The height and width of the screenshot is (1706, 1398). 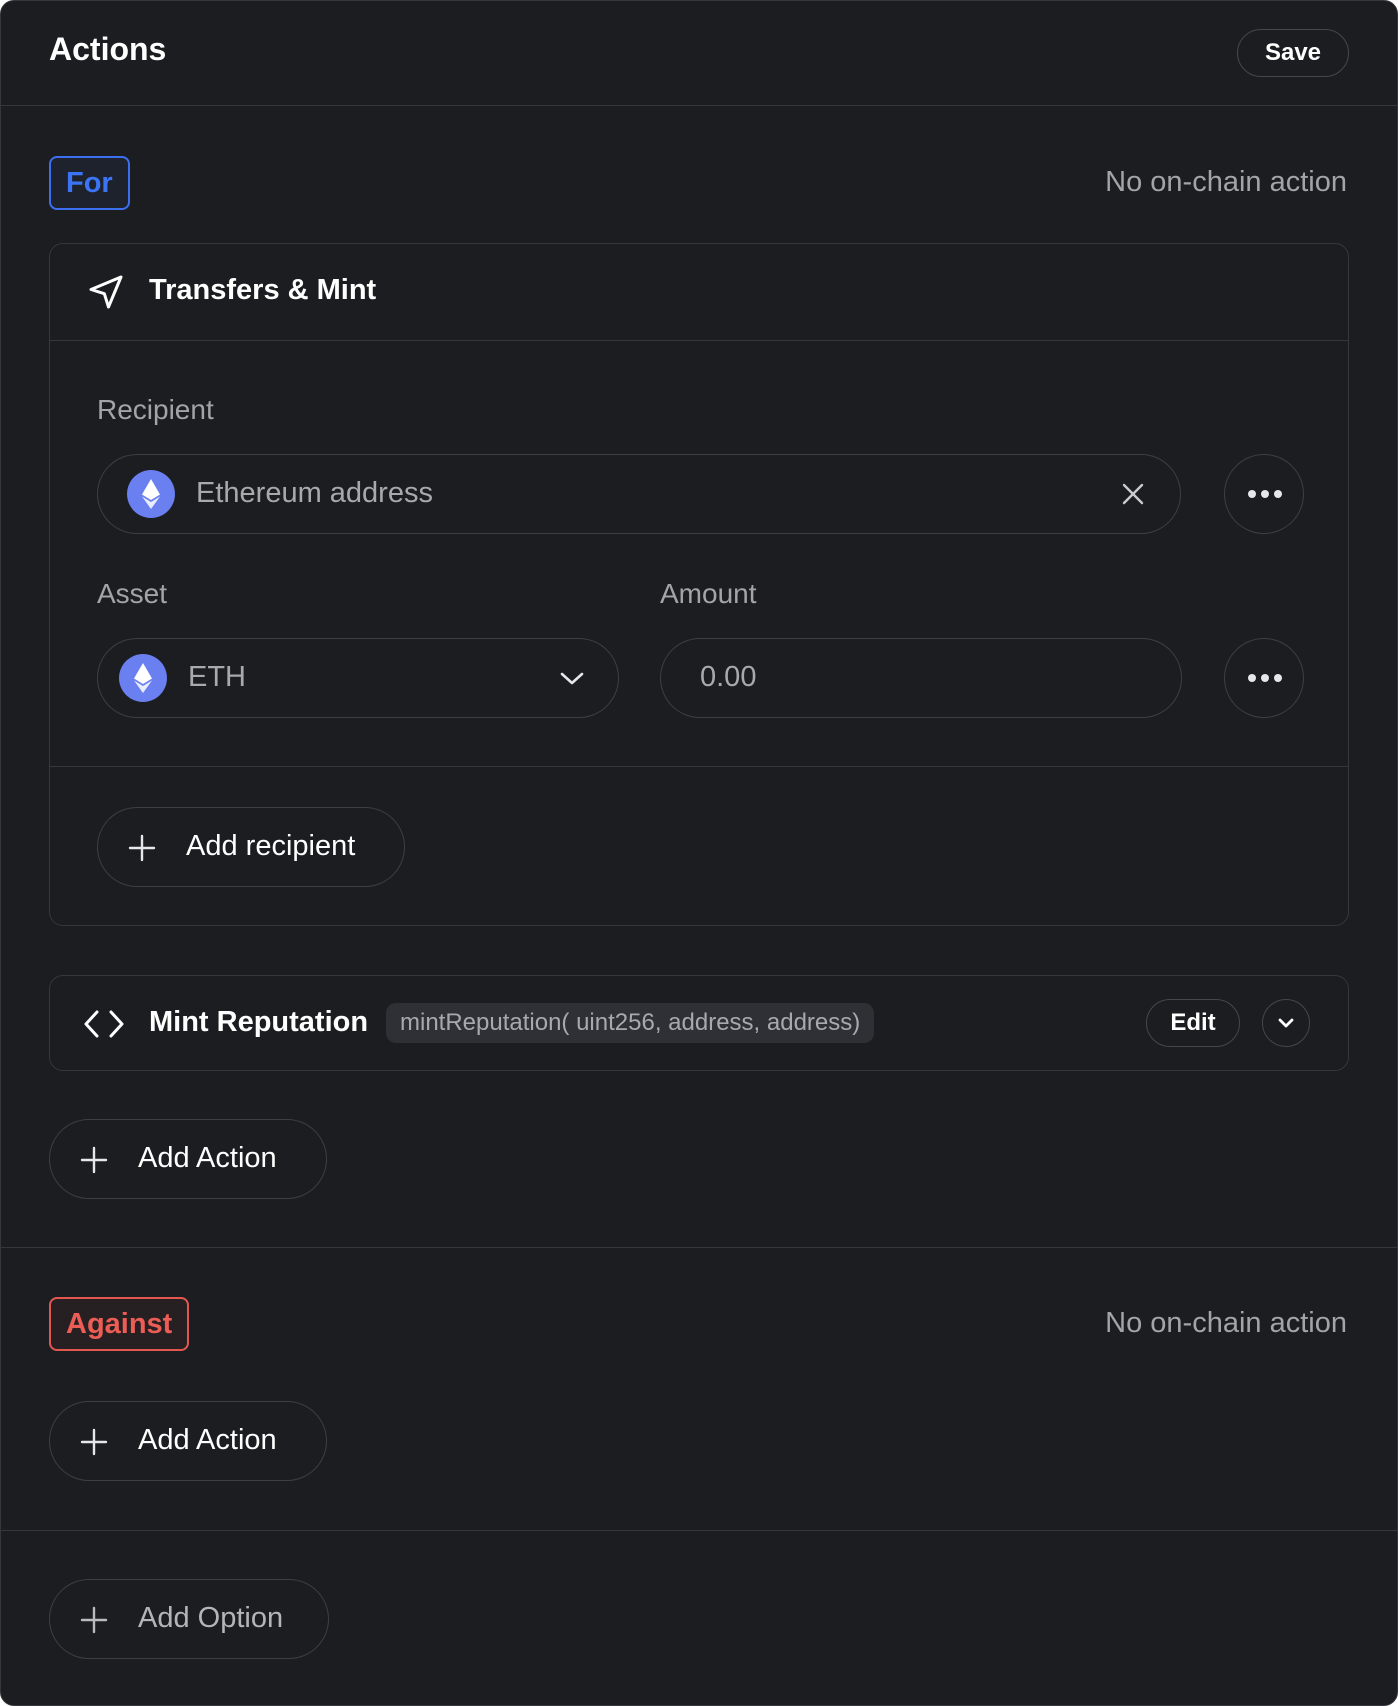 What do you see at coordinates (155, 409) in the screenshot?
I see `recipient-label: Recipient` at bounding box center [155, 409].